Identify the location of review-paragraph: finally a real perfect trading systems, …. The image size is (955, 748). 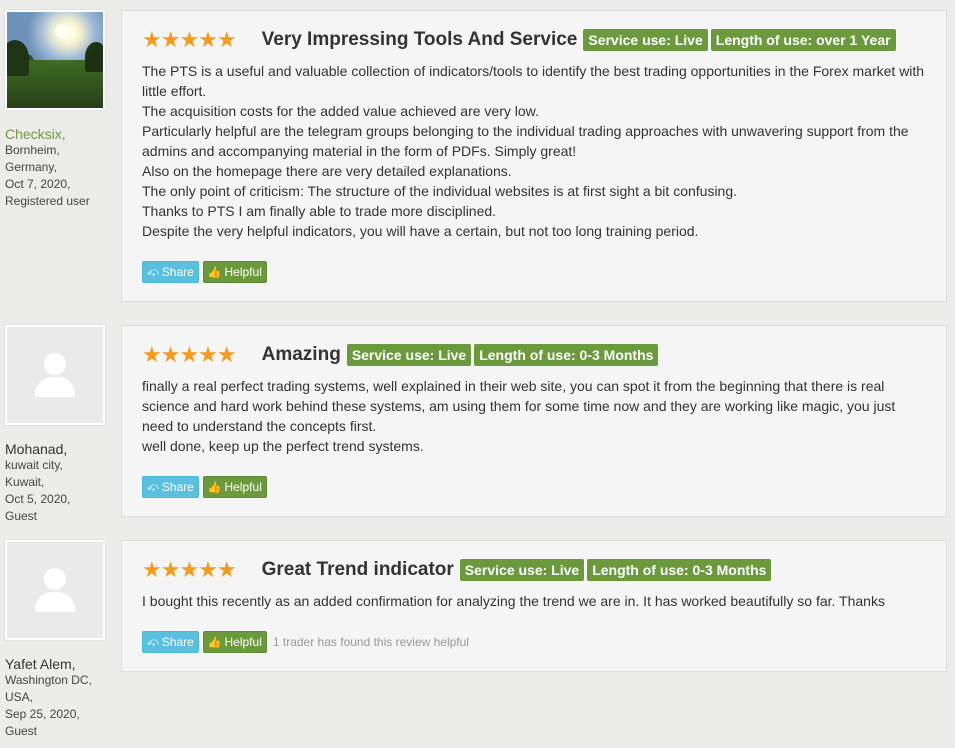
(519, 406).